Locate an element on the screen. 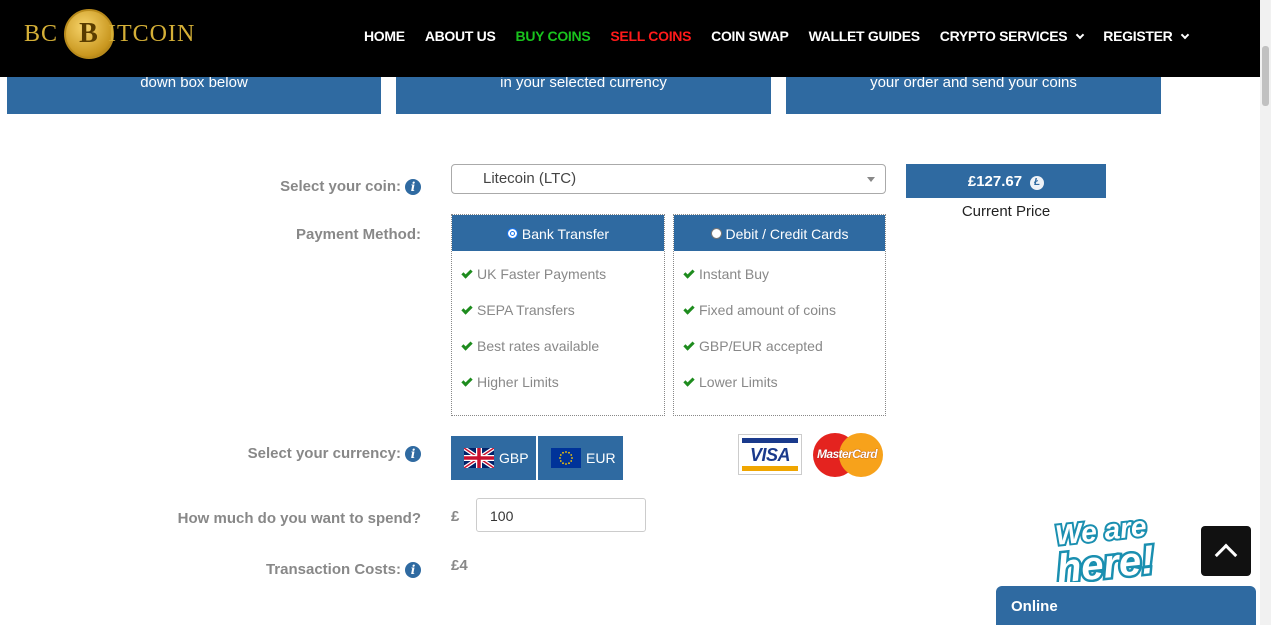  nav-sell-coins: SELL COINS is located at coordinates (650, 36).